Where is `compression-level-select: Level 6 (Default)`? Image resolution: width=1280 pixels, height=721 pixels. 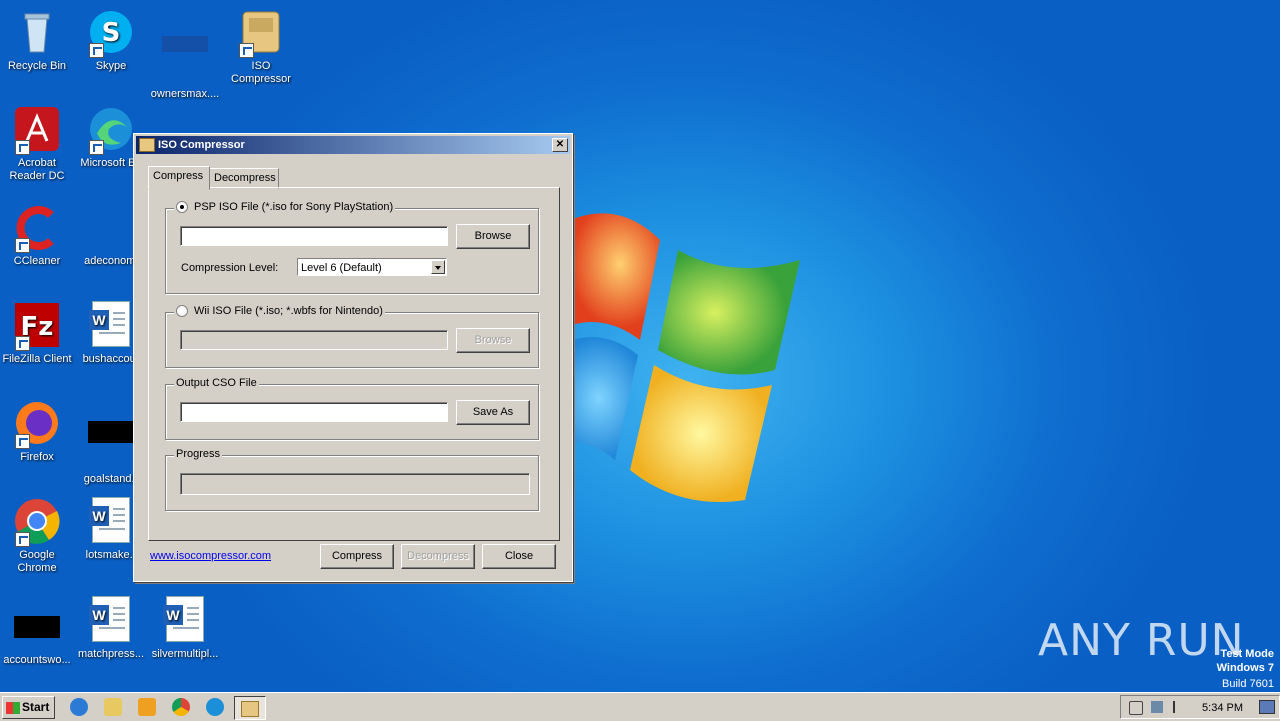 compression-level-select: Level 6 (Default) is located at coordinates (372, 267).